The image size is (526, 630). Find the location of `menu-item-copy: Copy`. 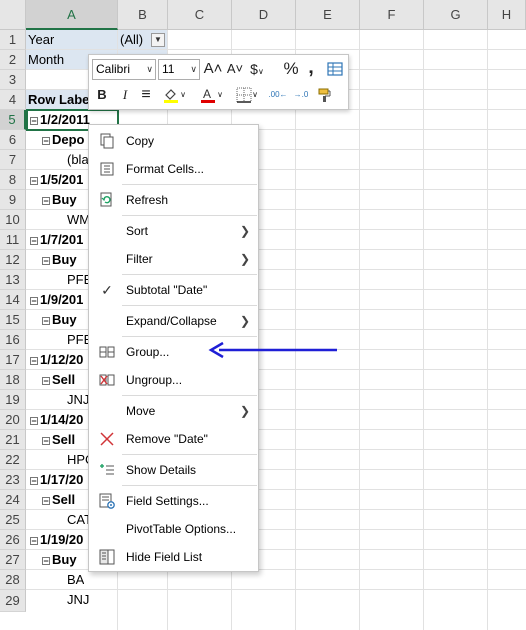

menu-item-copy: Copy is located at coordinates (173, 141).